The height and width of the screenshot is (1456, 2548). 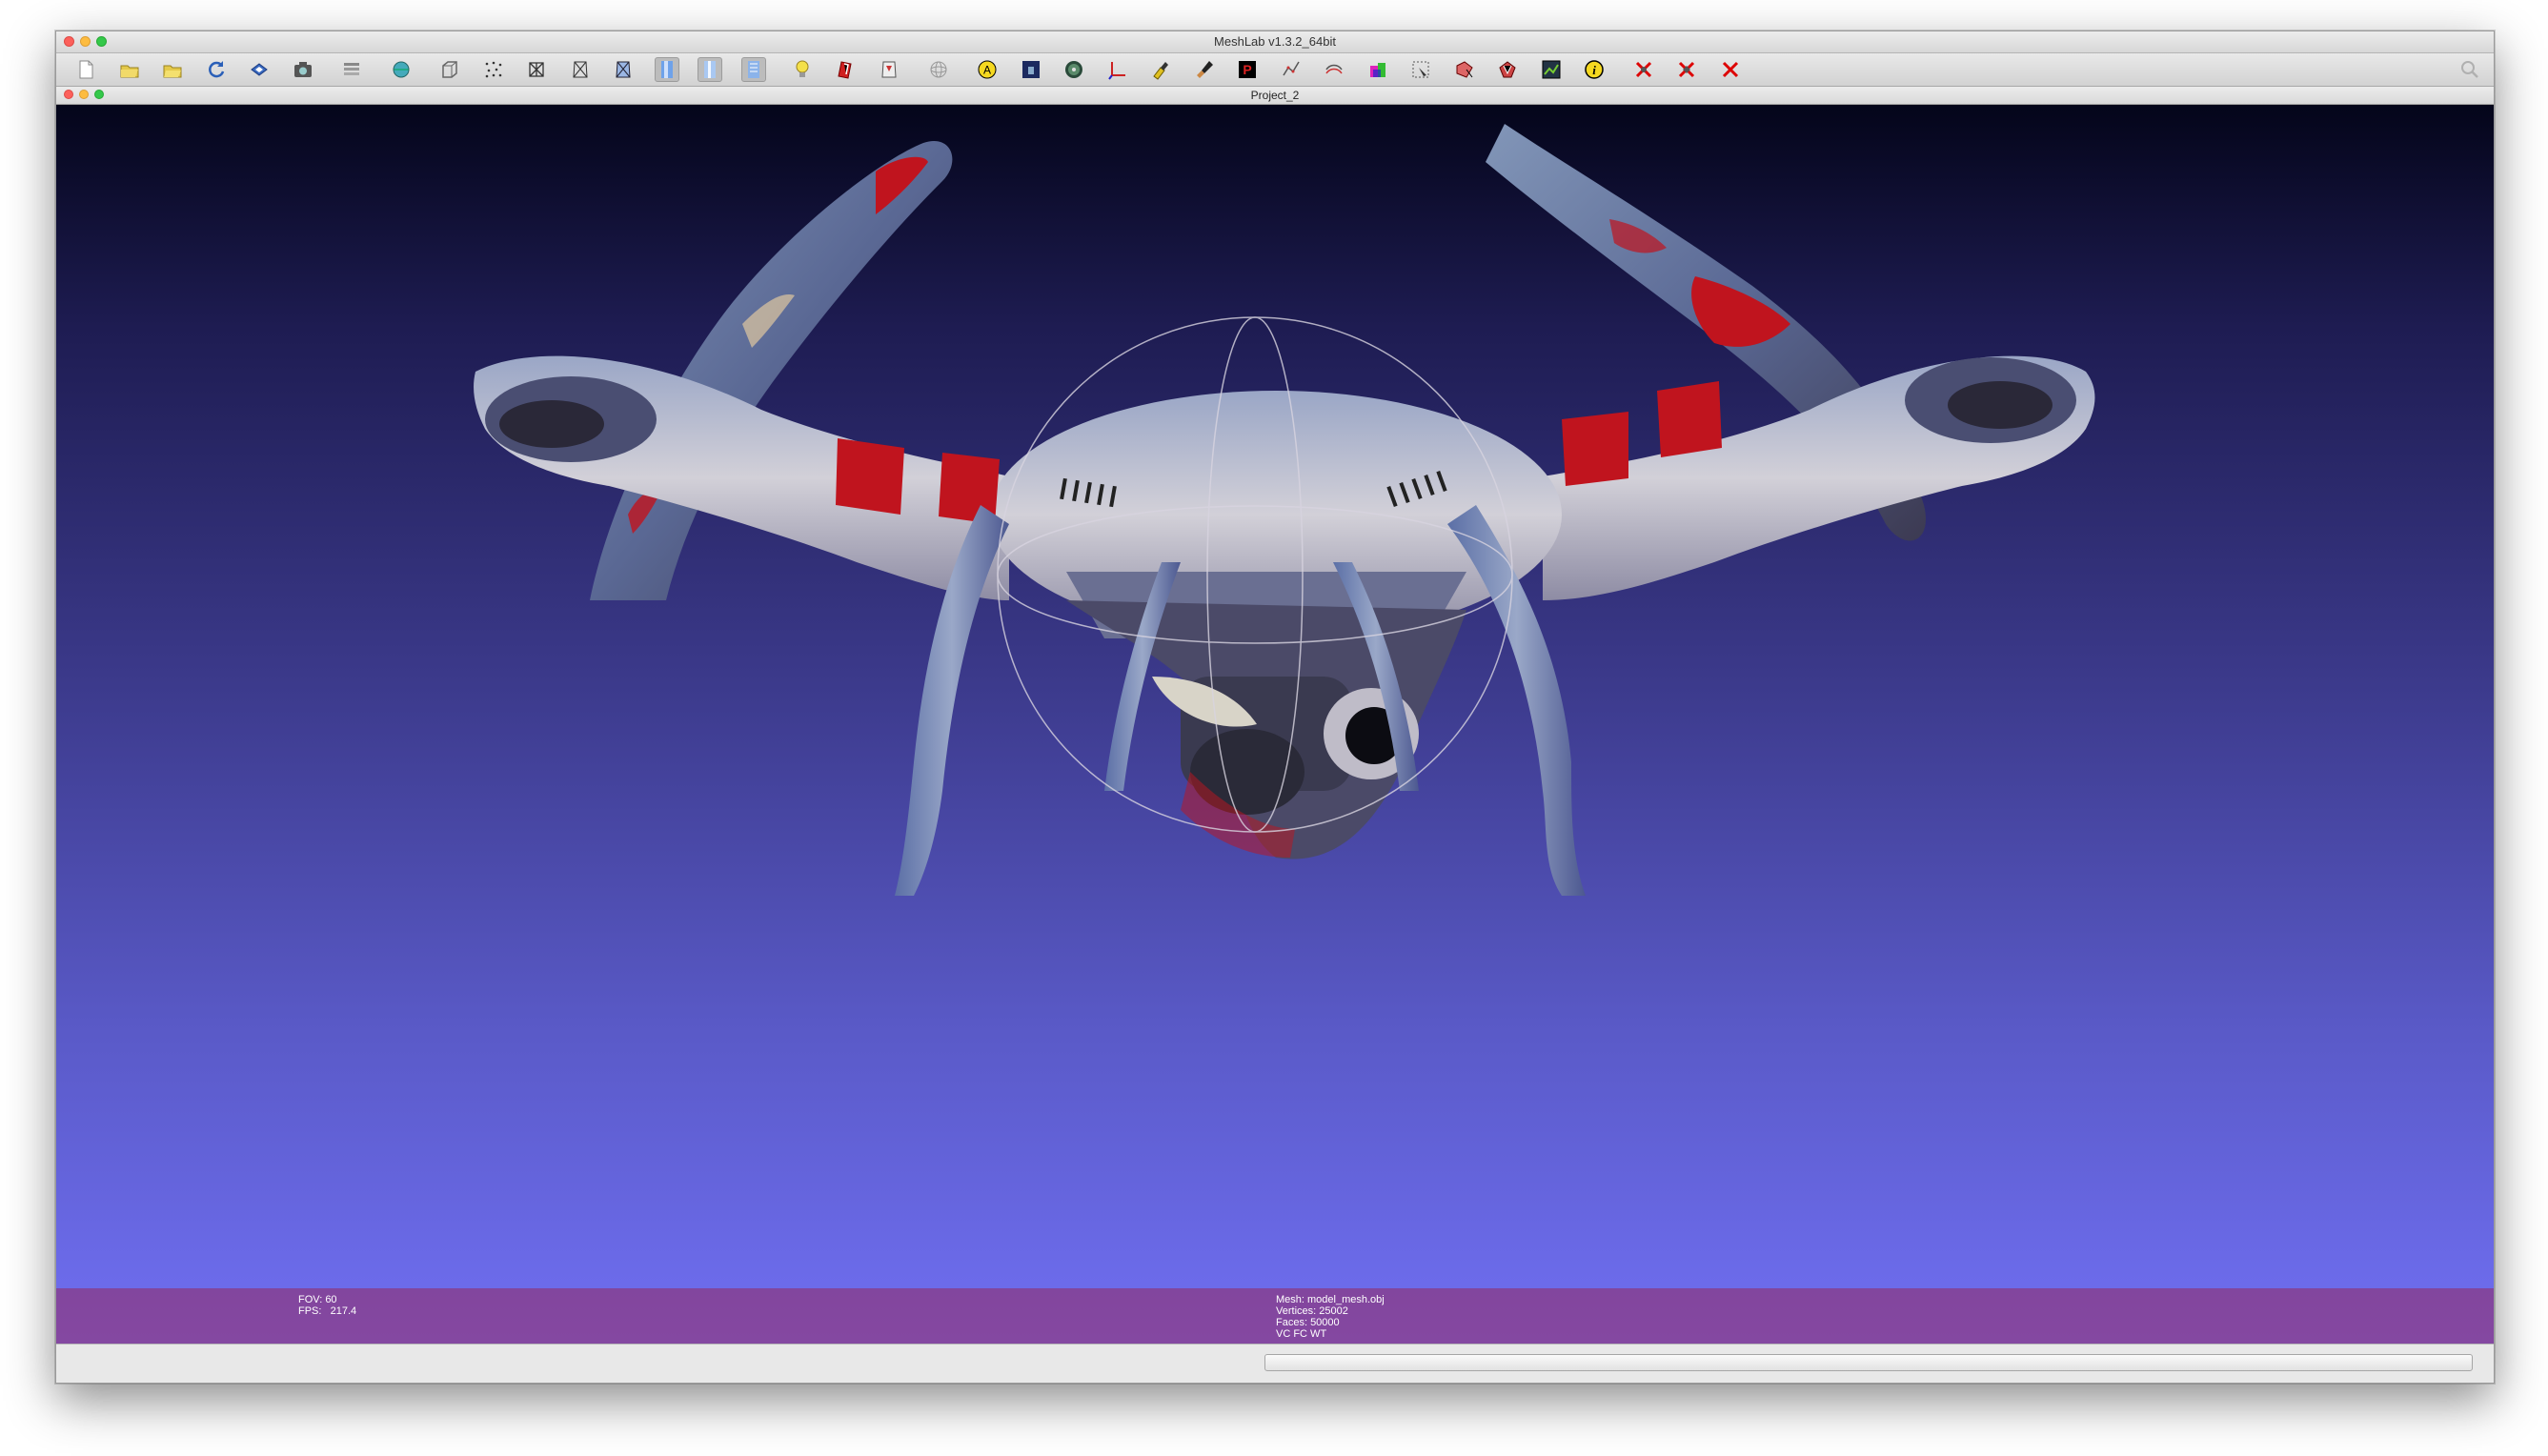 I want to click on axis-icon, so click(x=1116, y=71).